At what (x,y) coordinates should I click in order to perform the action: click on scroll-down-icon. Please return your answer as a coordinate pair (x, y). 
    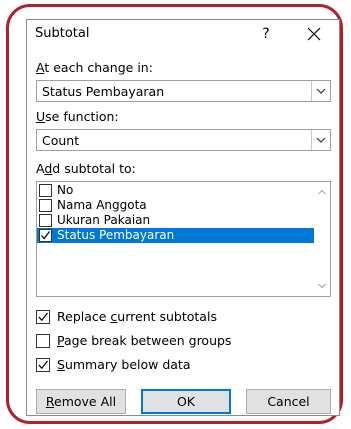
    Looking at the image, I should click on (322, 286).